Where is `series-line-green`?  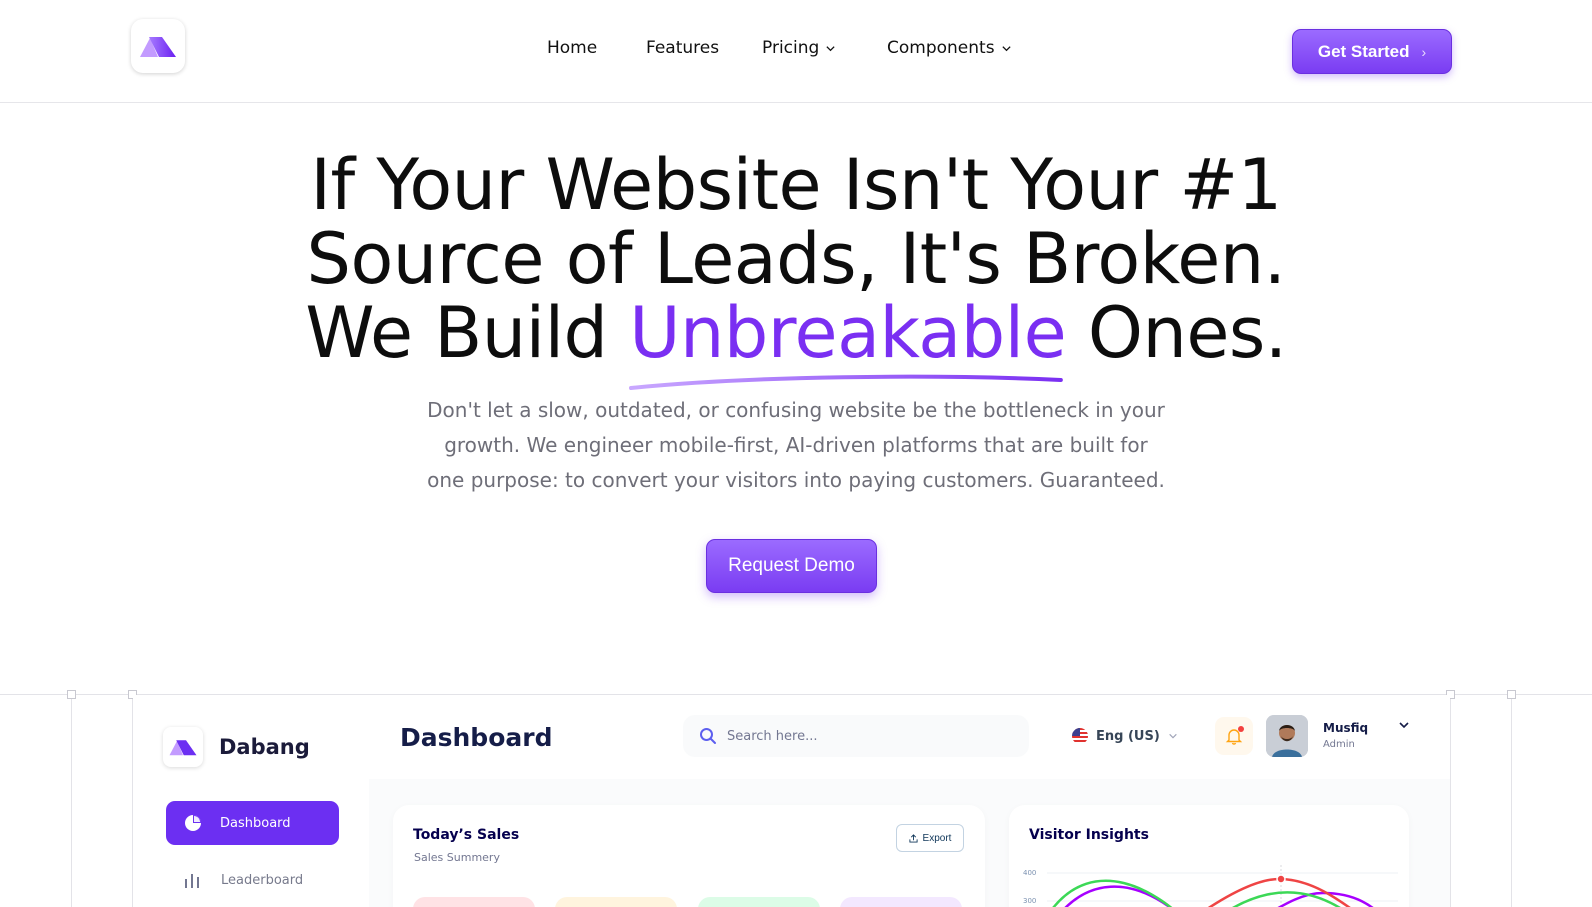 series-line-green is located at coordinates (1112, 893).